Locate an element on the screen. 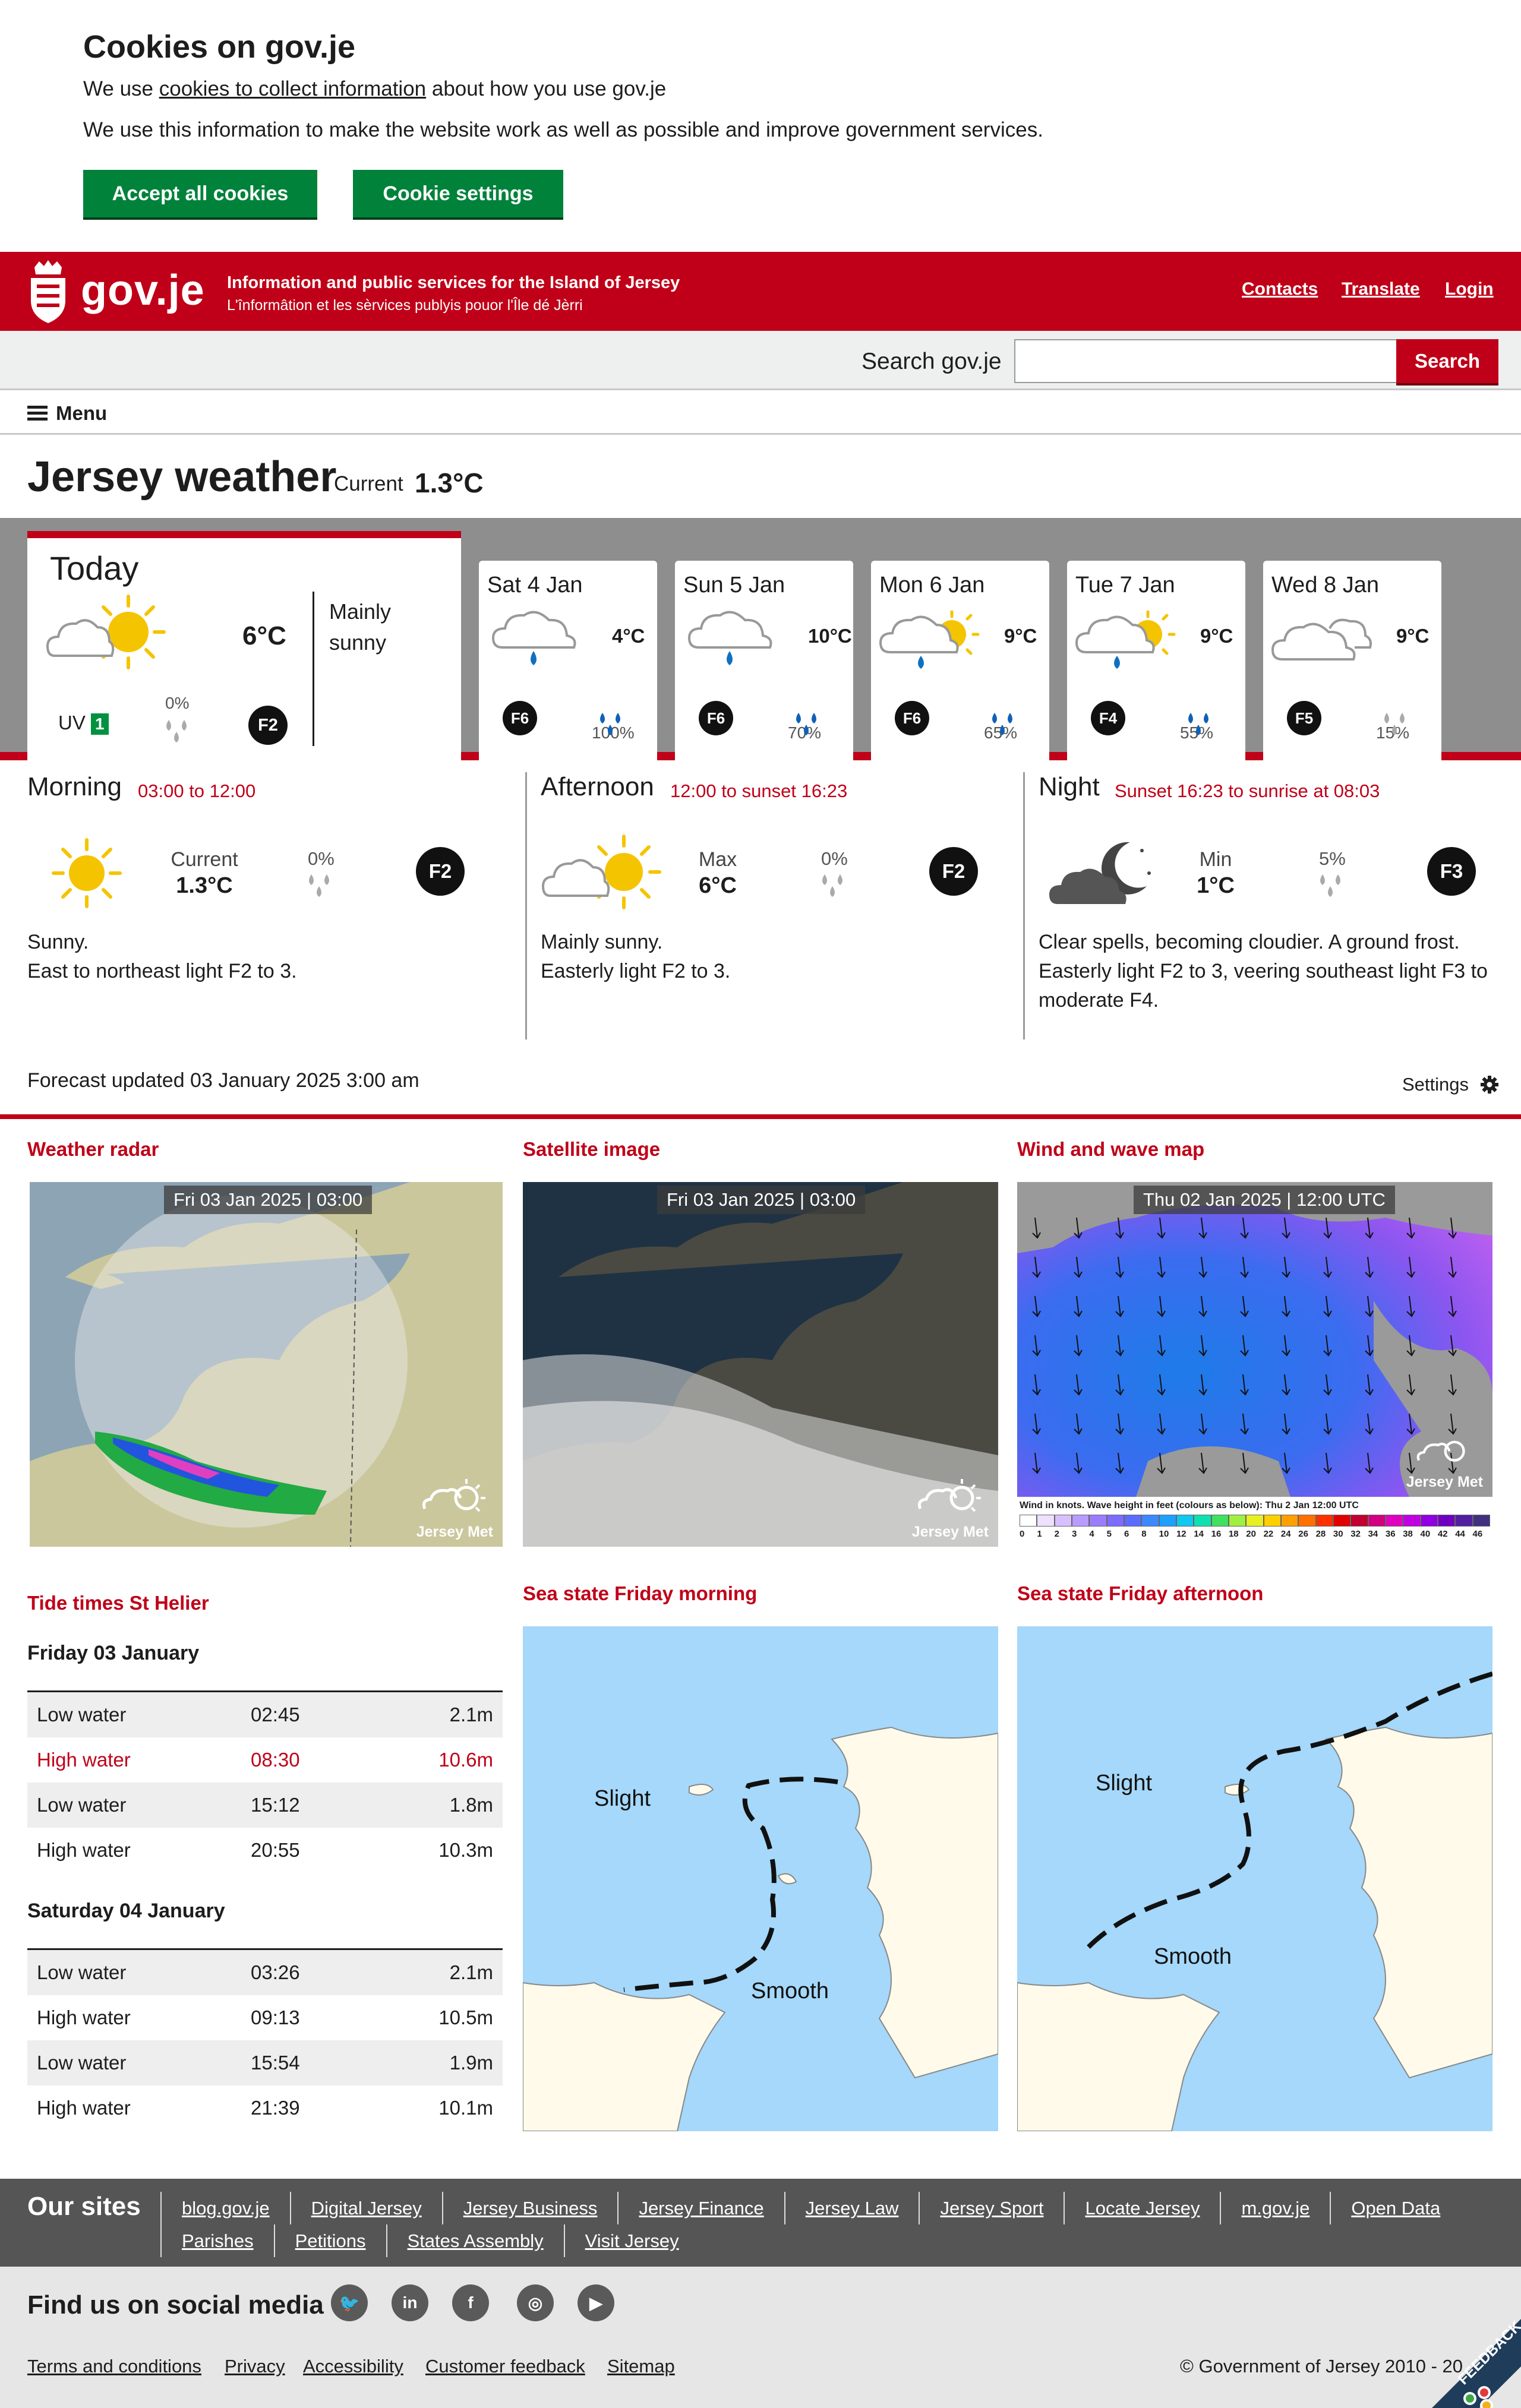 The height and width of the screenshot is (2408, 1521). instagram-icon: ◎ is located at coordinates (535, 2302).